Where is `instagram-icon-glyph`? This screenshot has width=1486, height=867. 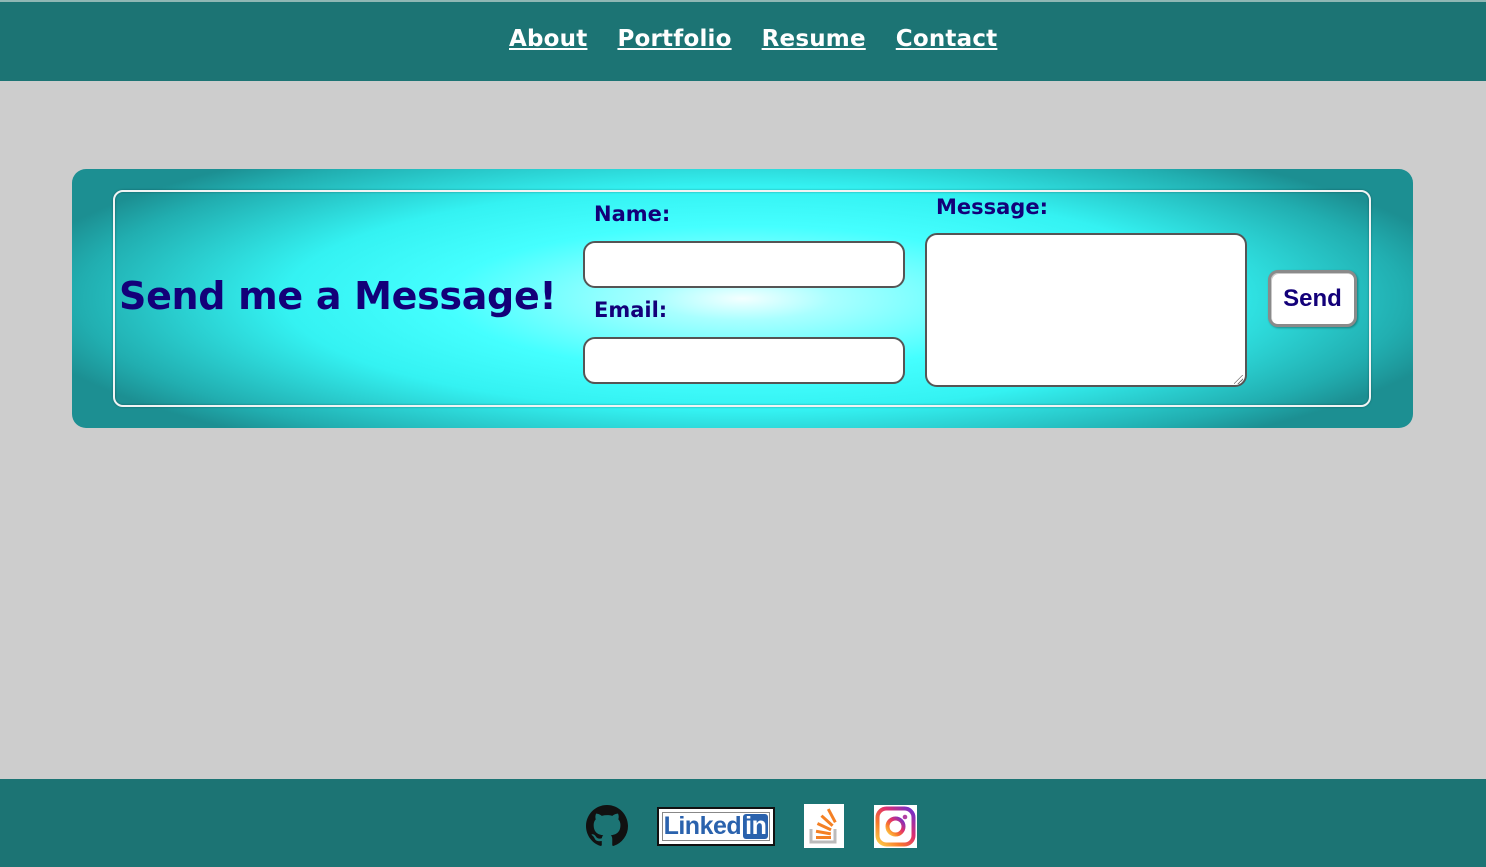
instagram-icon-glyph is located at coordinates (895, 826).